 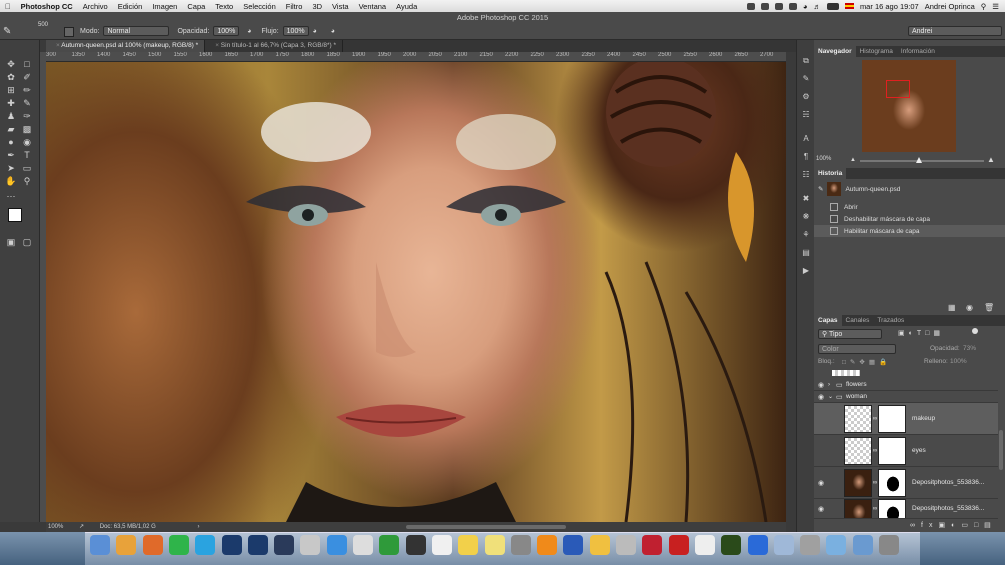 I want to click on stamp-tool-icon: ♟, so click(x=11, y=116).